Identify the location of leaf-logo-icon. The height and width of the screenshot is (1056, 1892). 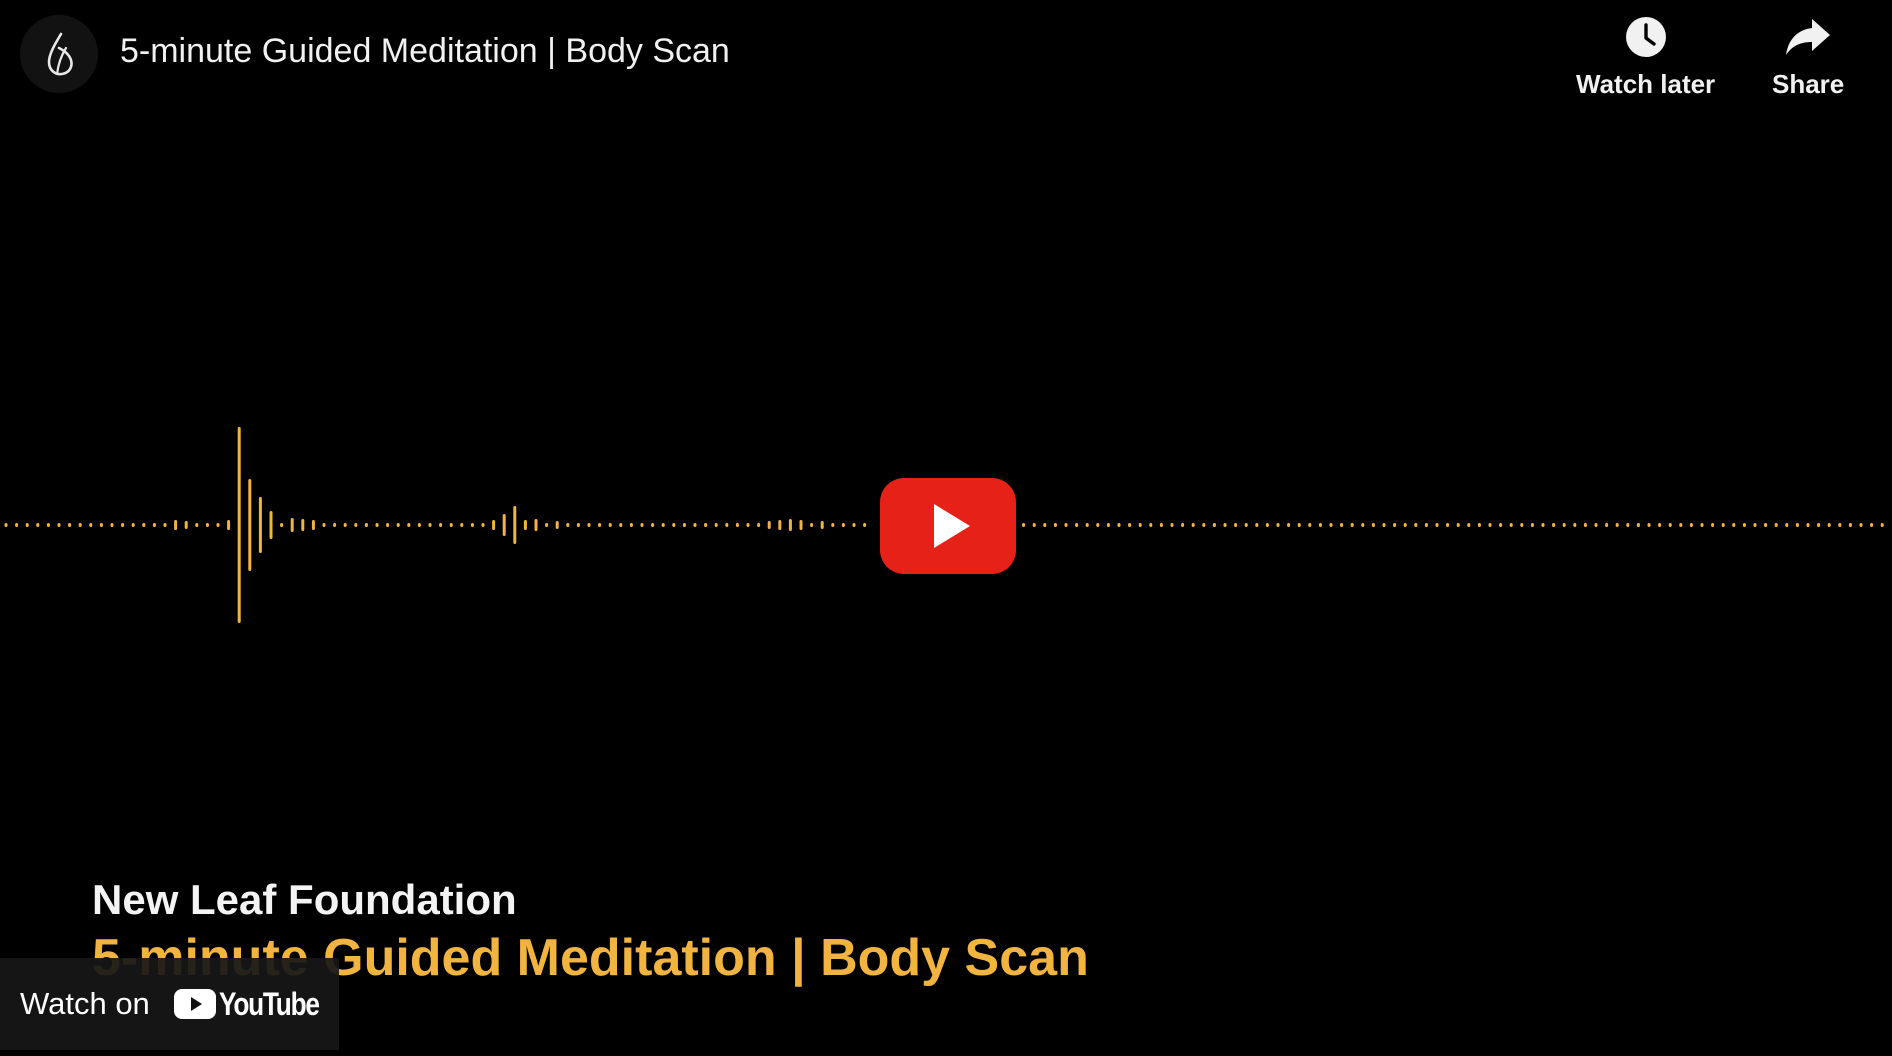
(60, 54).